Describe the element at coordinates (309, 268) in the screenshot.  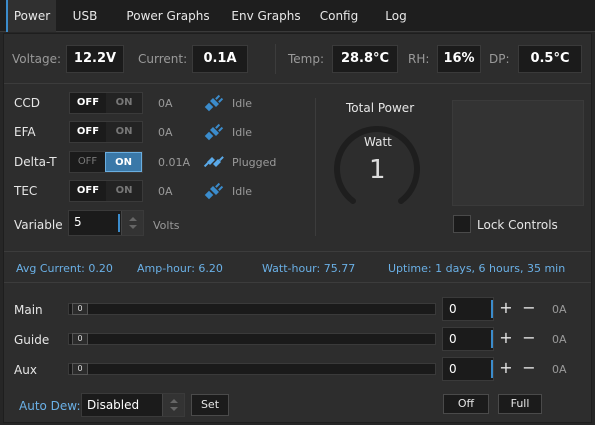
I see `watt-hour-stat: Watt-hour: 75.77` at that location.